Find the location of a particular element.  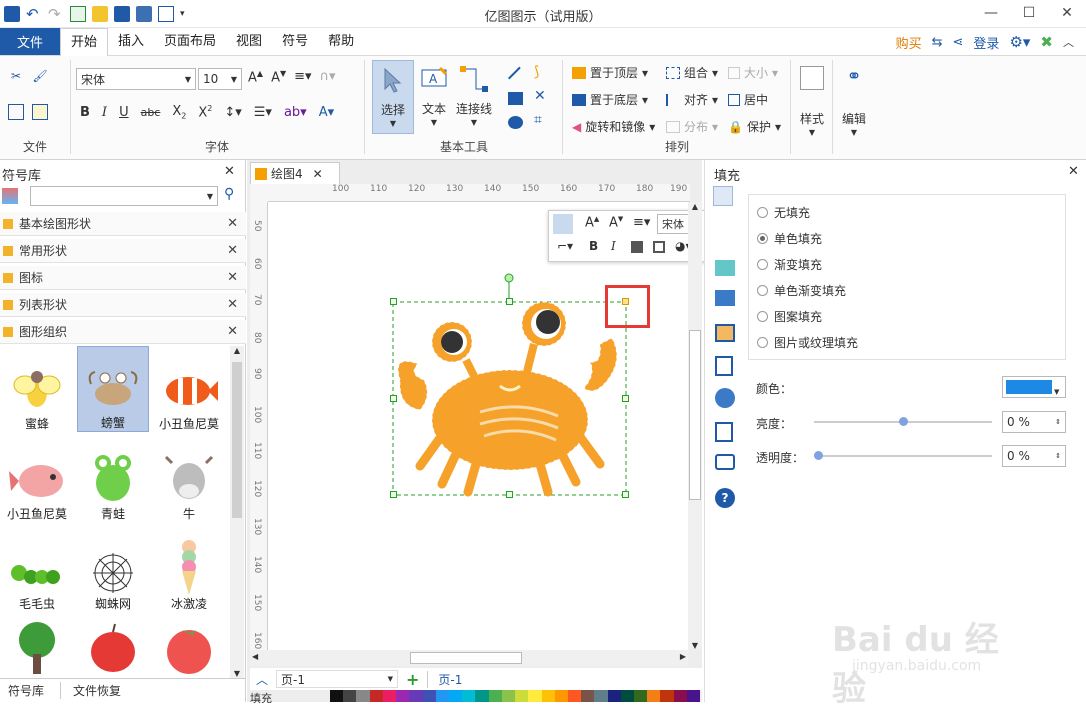

pointer-icon is located at coordinates (563, 224).